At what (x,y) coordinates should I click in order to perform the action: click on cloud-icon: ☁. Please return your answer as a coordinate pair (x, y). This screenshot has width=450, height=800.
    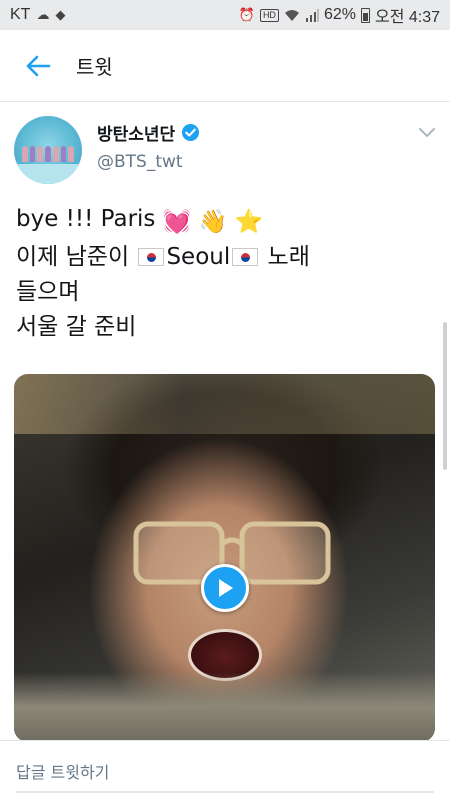
    Looking at the image, I should click on (43, 14).